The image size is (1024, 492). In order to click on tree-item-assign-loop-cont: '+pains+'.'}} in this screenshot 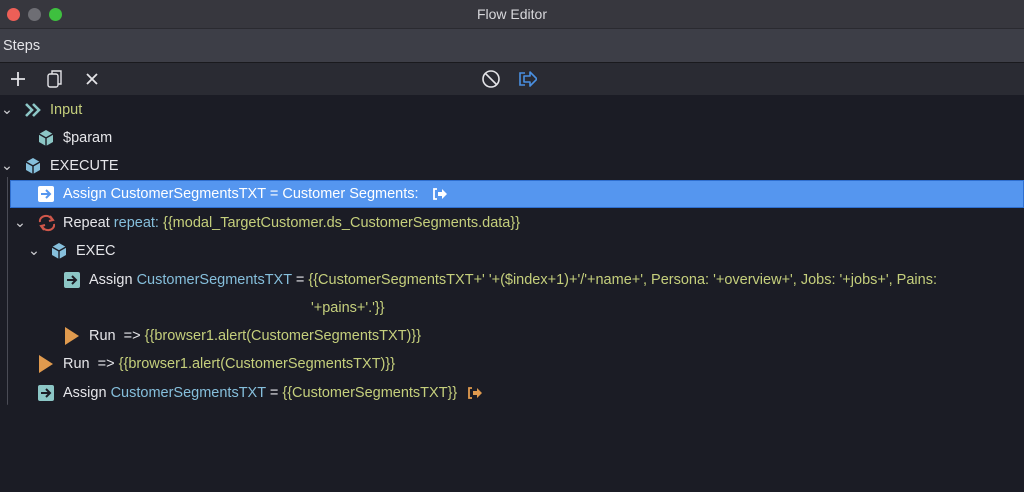, I will do `click(512, 308)`.